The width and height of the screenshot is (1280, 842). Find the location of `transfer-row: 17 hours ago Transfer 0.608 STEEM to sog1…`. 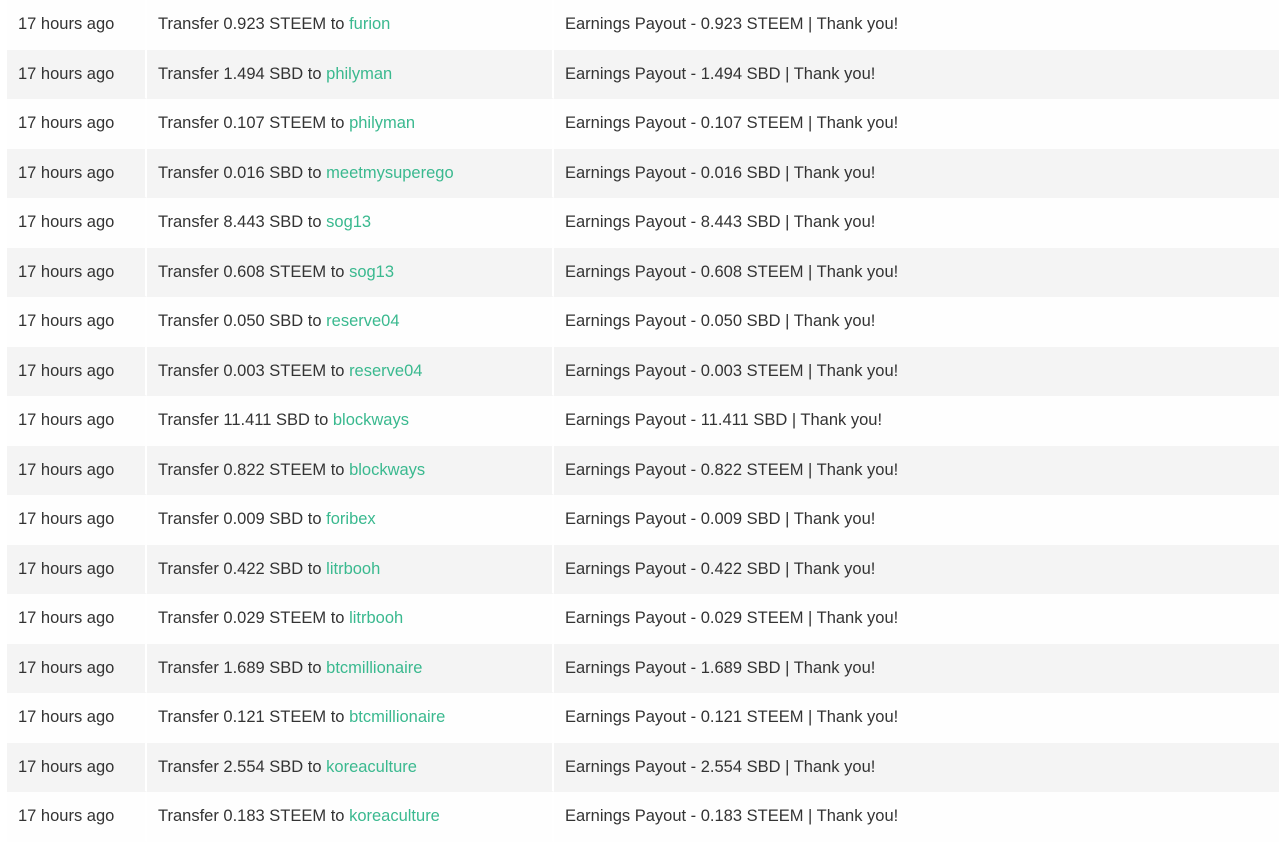

transfer-row: 17 hours ago Transfer 0.608 STEEM to sog1… is located at coordinates (643, 272).